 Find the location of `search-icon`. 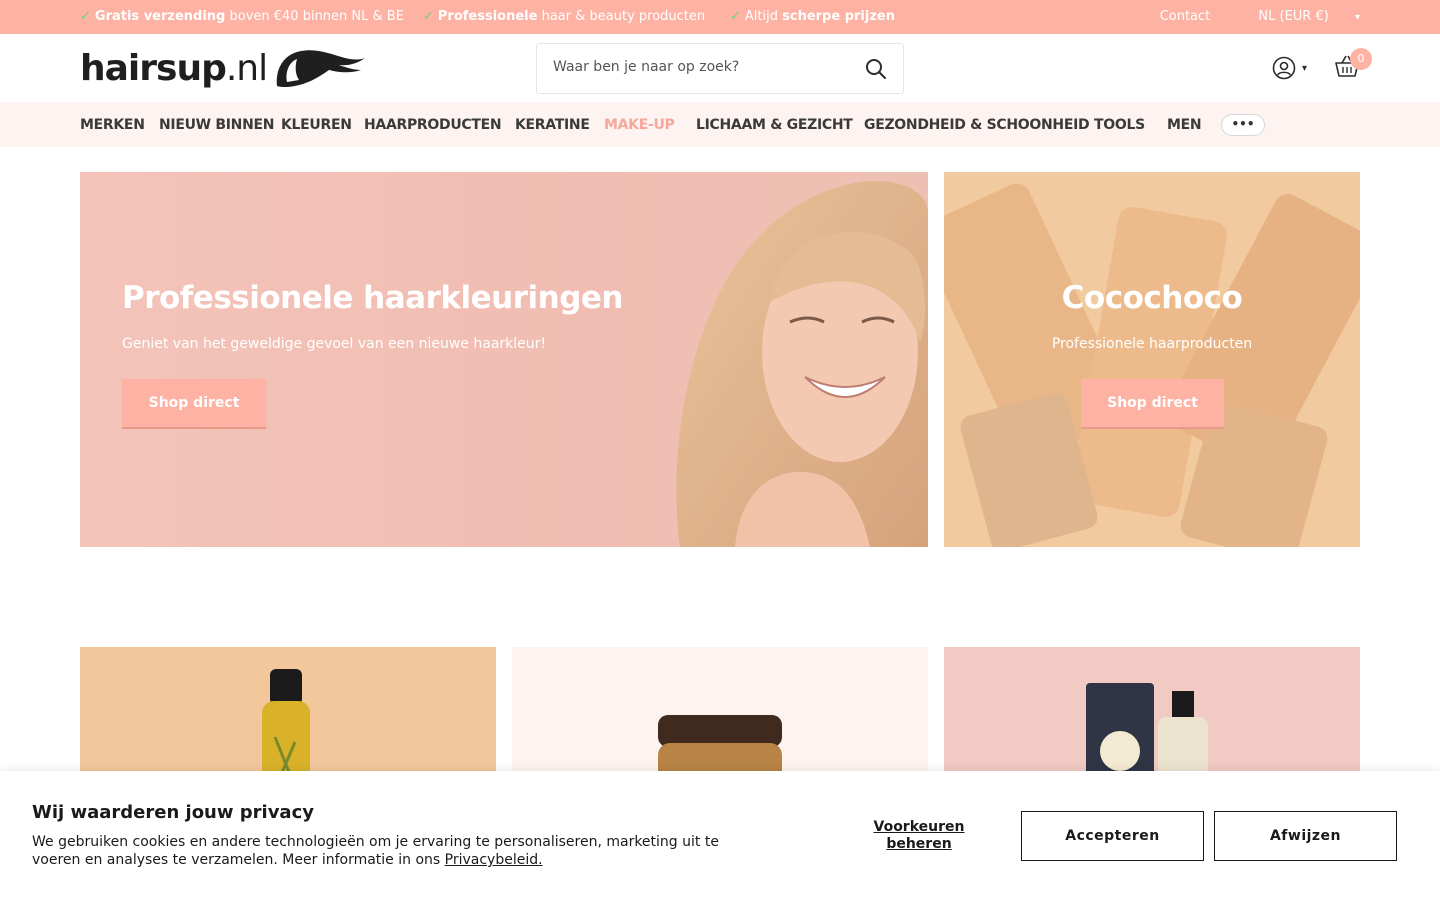

search-icon is located at coordinates (876, 71).